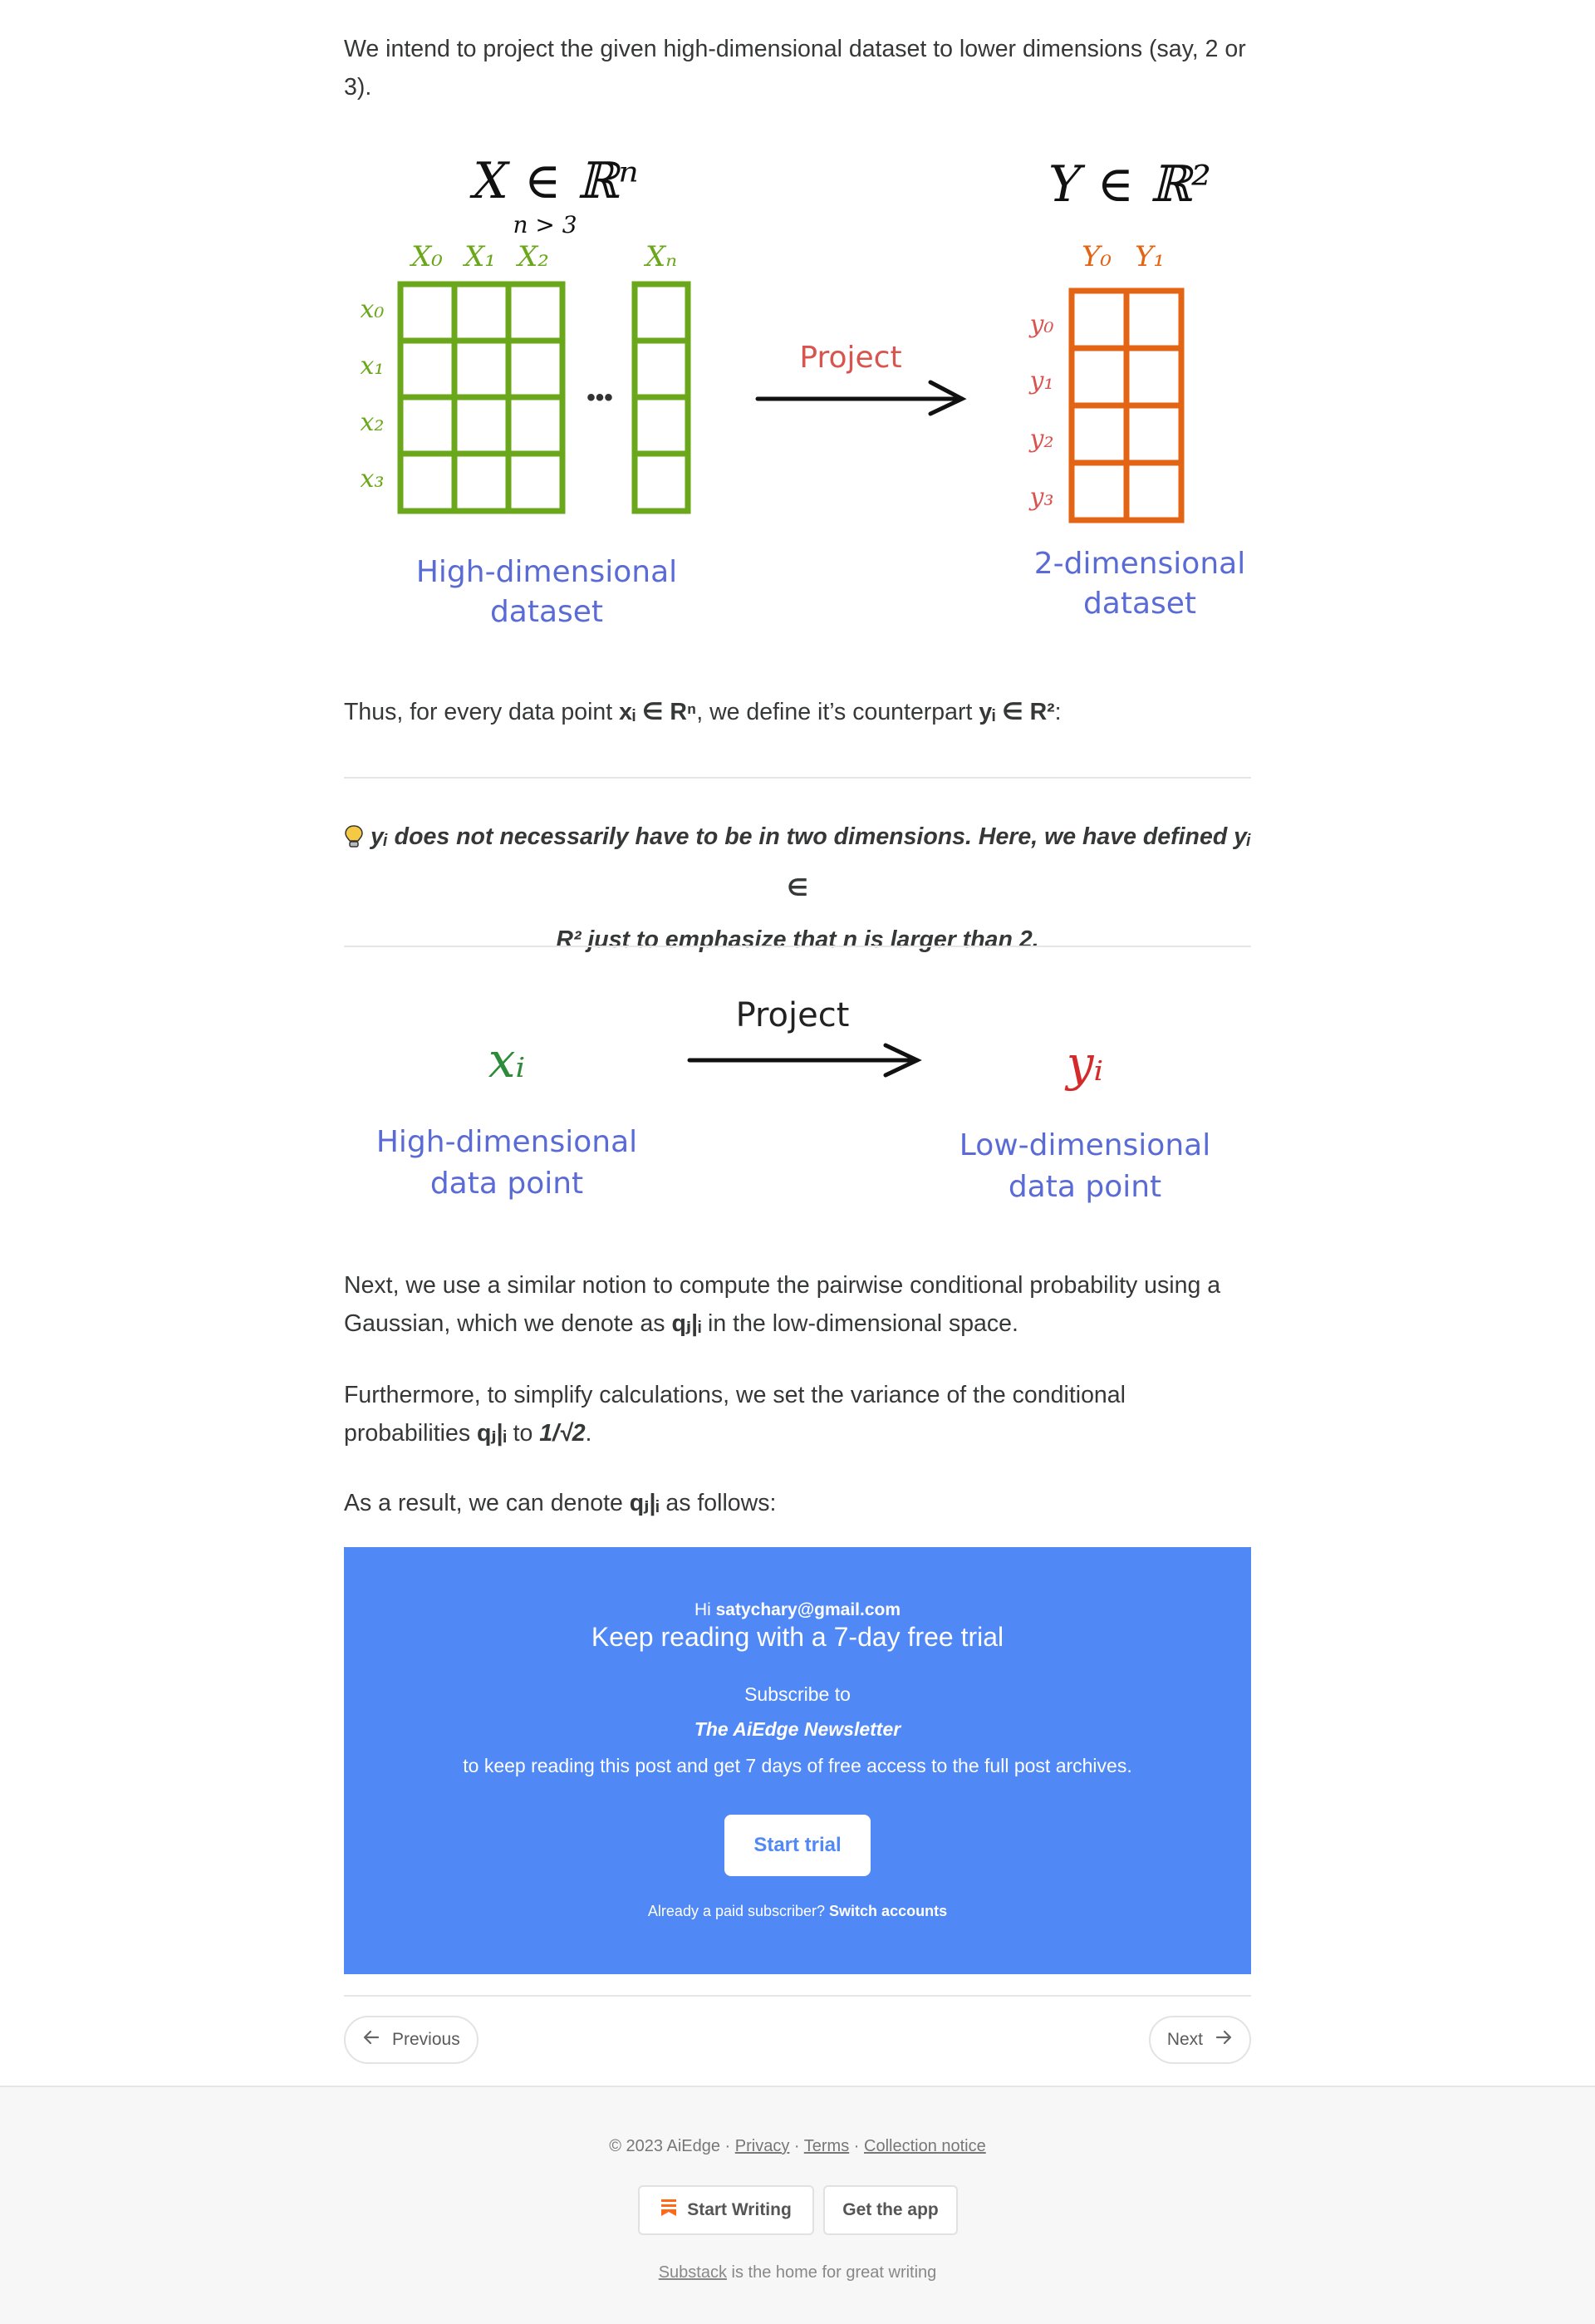  I want to click on right-grid, so click(1126, 405).